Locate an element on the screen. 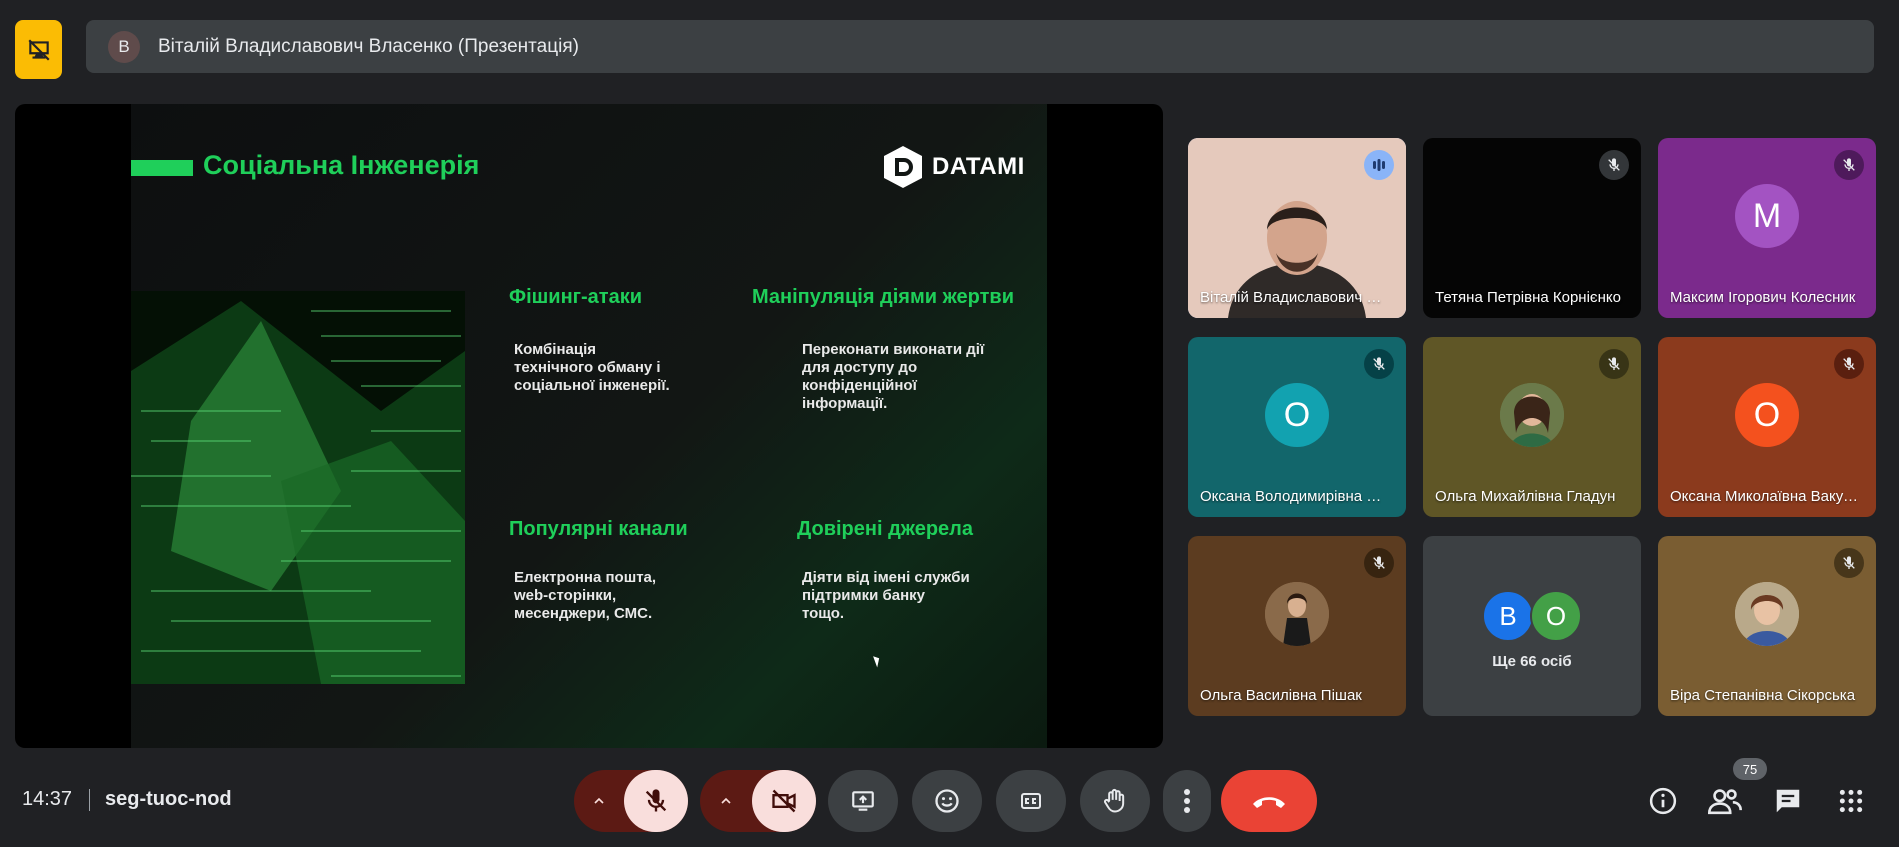 This screenshot has height=847, width=1899. mic-options-button is located at coordinates (599, 801).